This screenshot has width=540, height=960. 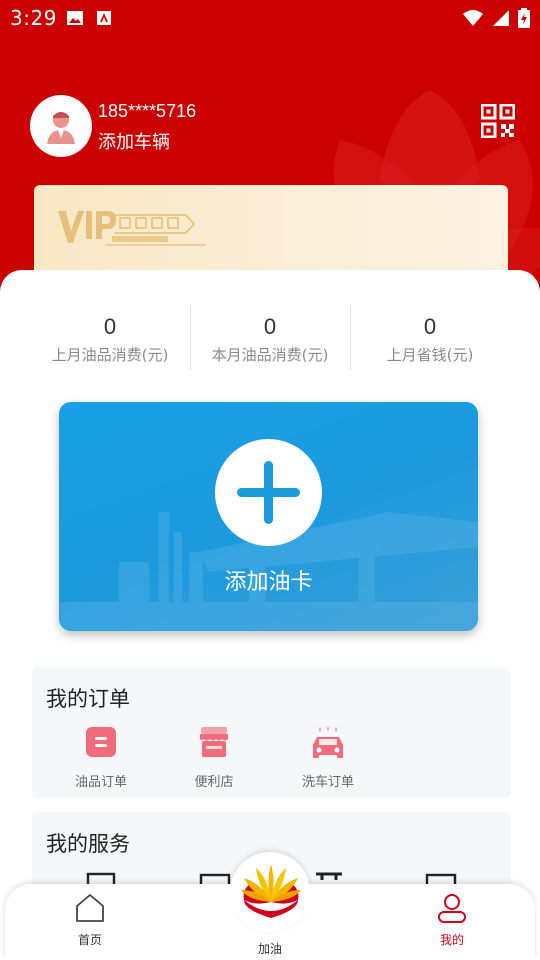 I want to click on tab-mine-label: 我的, so click(x=451, y=940).